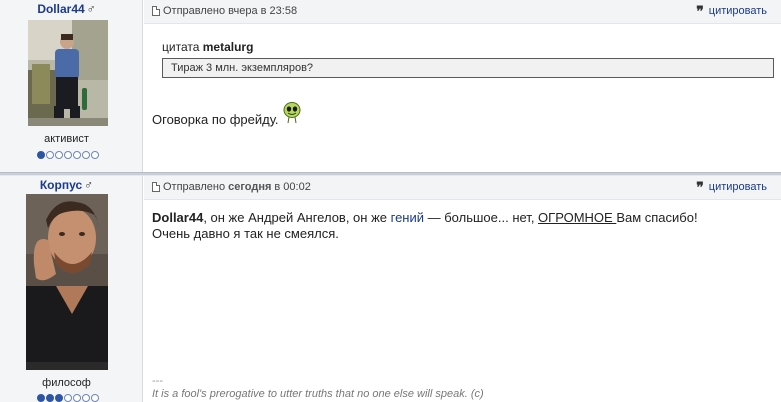 This screenshot has height=402, width=781. What do you see at coordinates (215, 119) in the screenshot?
I see `message-text: Оговорка по фрейду.` at bounding box center [215, 119].